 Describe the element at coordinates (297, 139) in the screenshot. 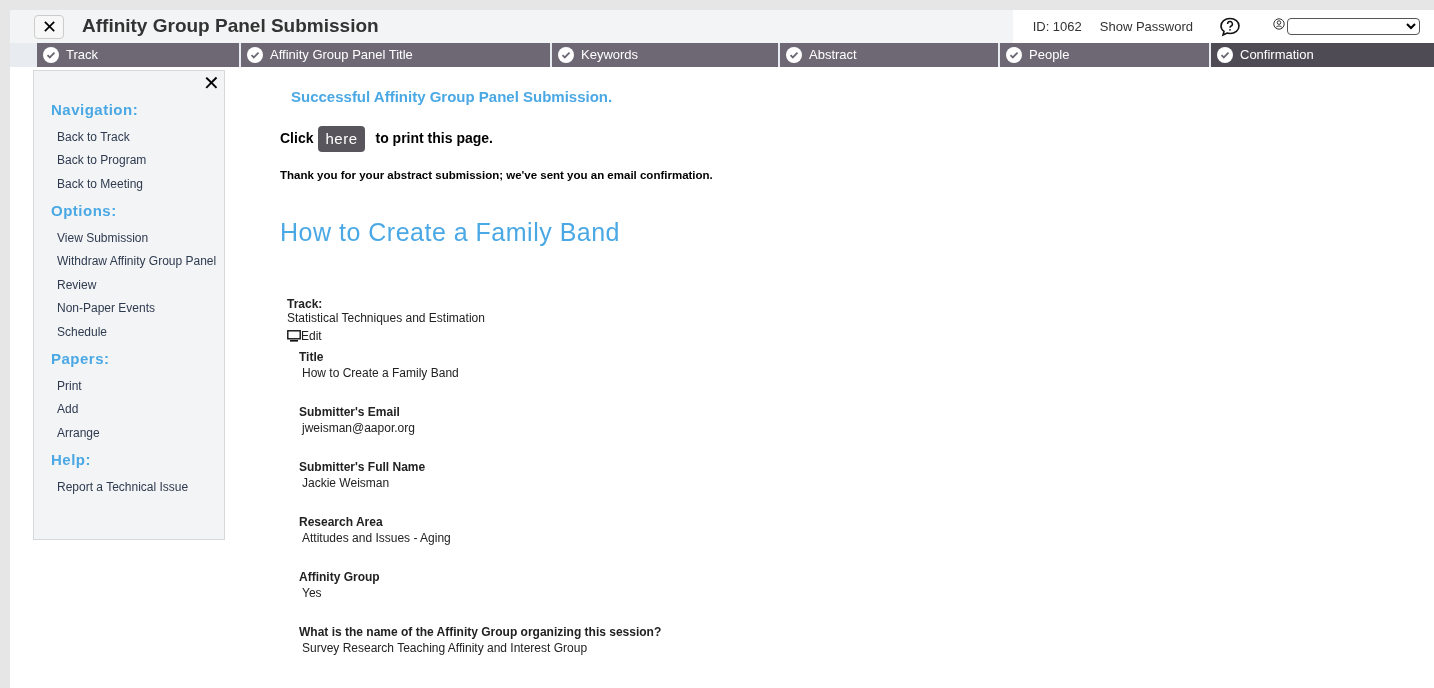

I see `print-instruction: Click` at that location.